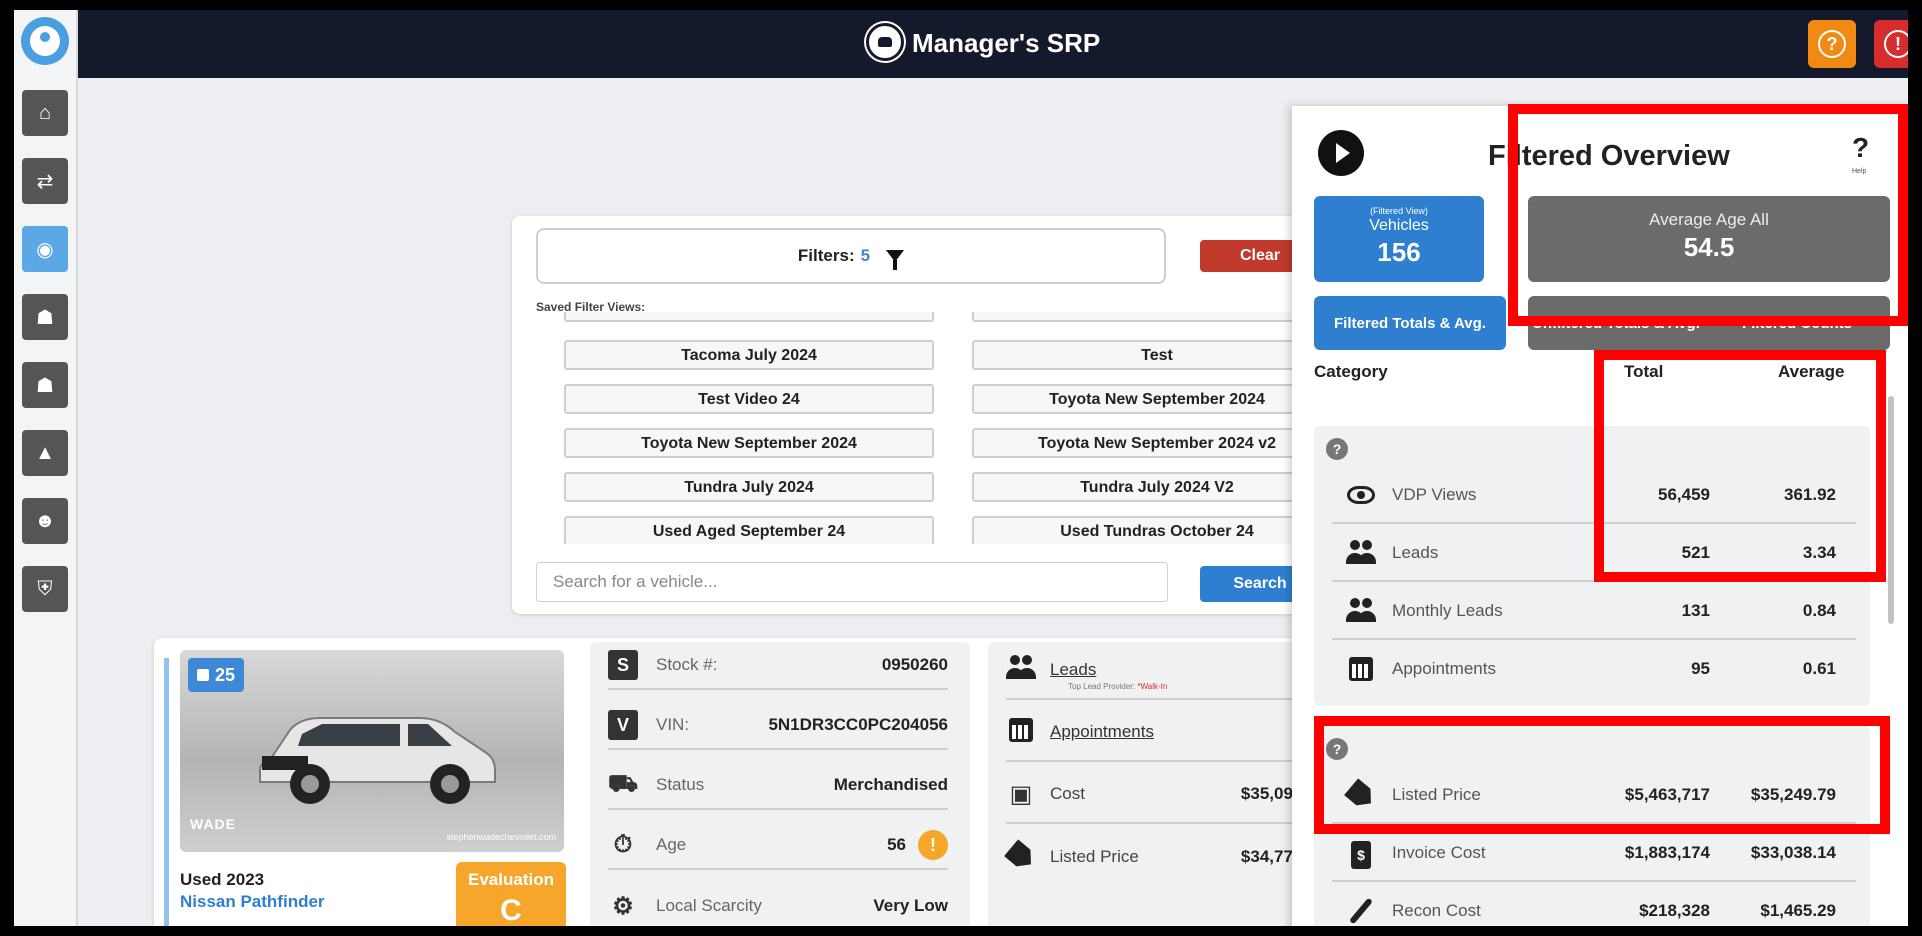  What do you see at coordinates (933, 845) in the screenshot?
I see `age-warning-icon: !` at bounding box center [933, 845].